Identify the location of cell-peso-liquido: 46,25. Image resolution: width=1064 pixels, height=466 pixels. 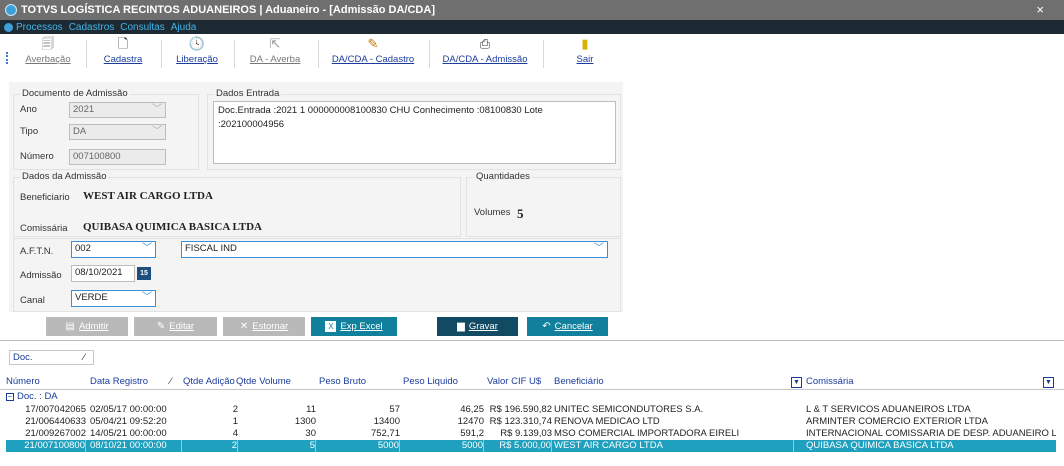
(472, 409).